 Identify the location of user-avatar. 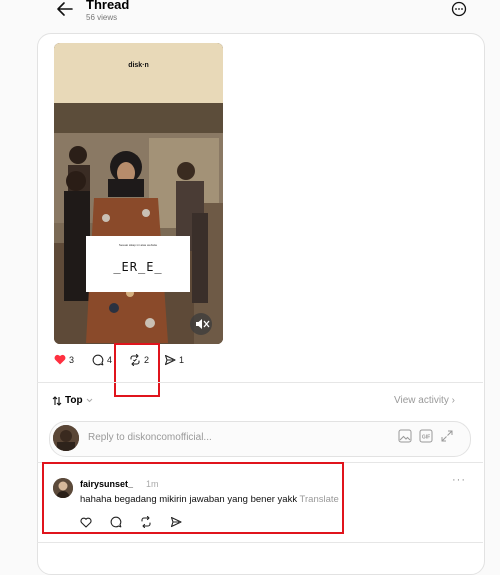
(66, 438).